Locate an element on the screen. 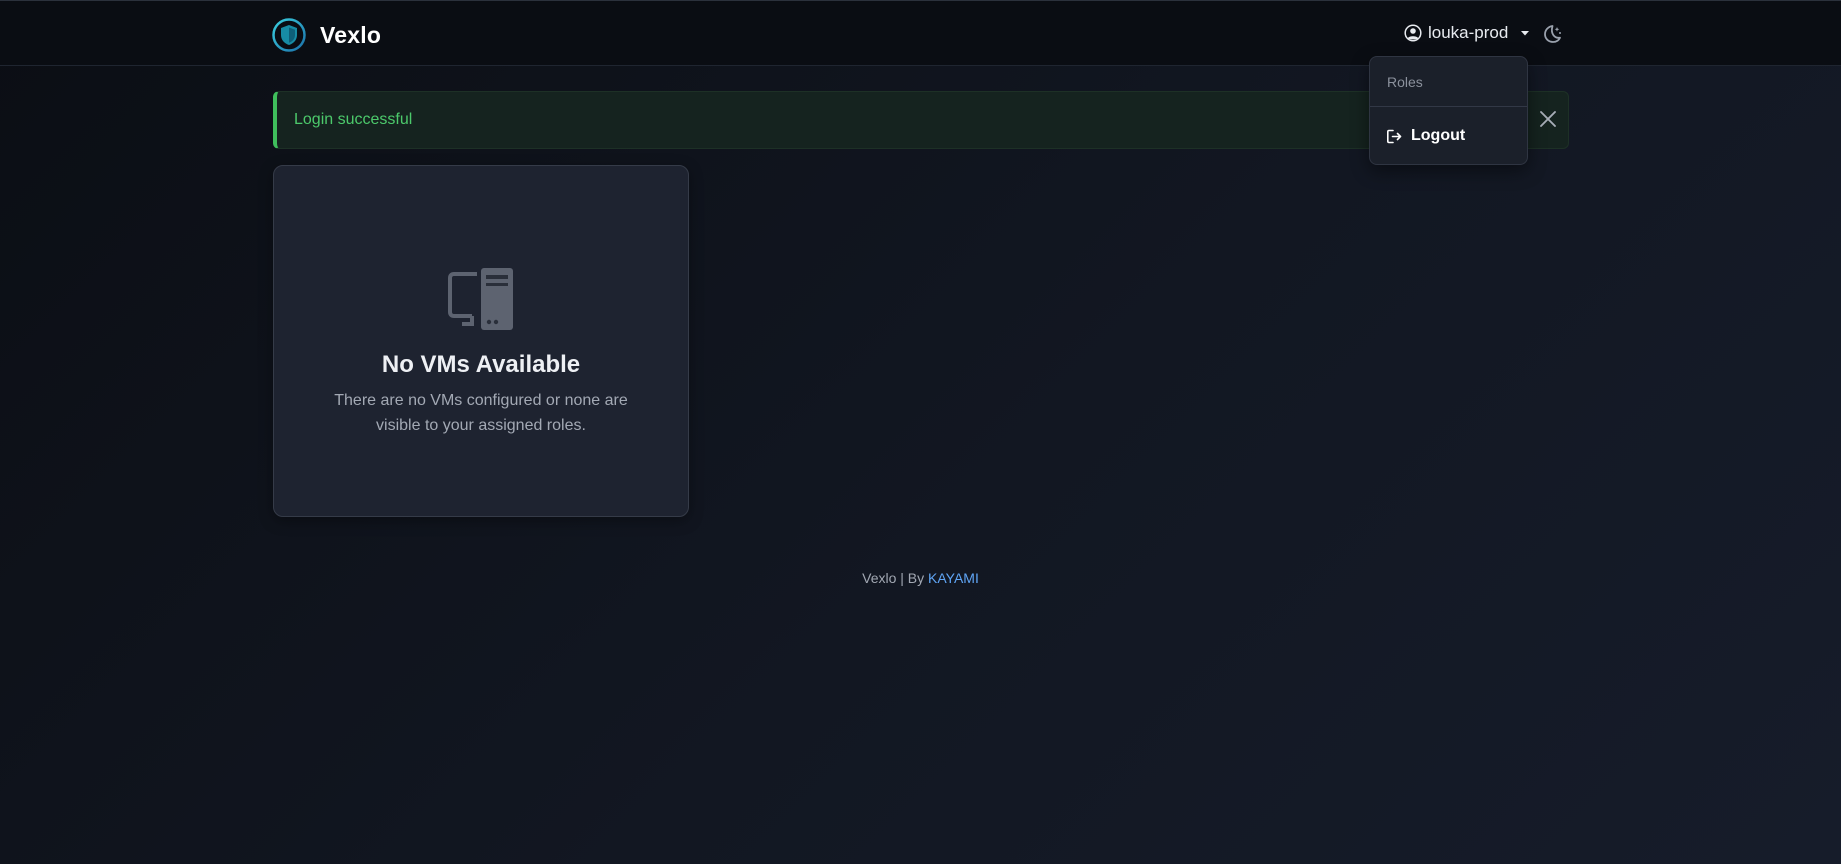 This screenshot has width=1841, height=864. user-circle-icon is located at coordinates (1413, 33).